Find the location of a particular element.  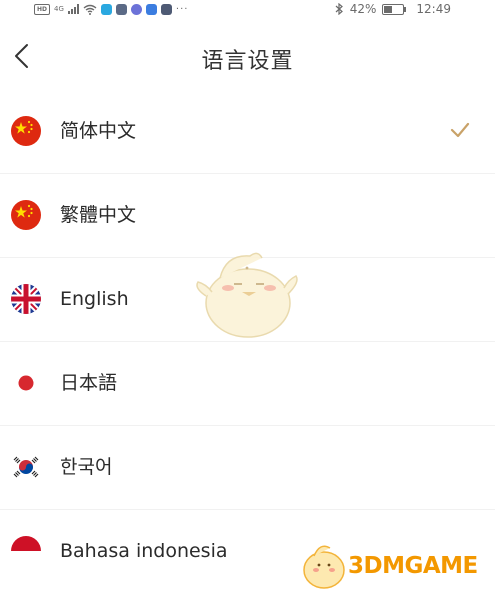

message-notification-icon is located at coordinates (121, 9).